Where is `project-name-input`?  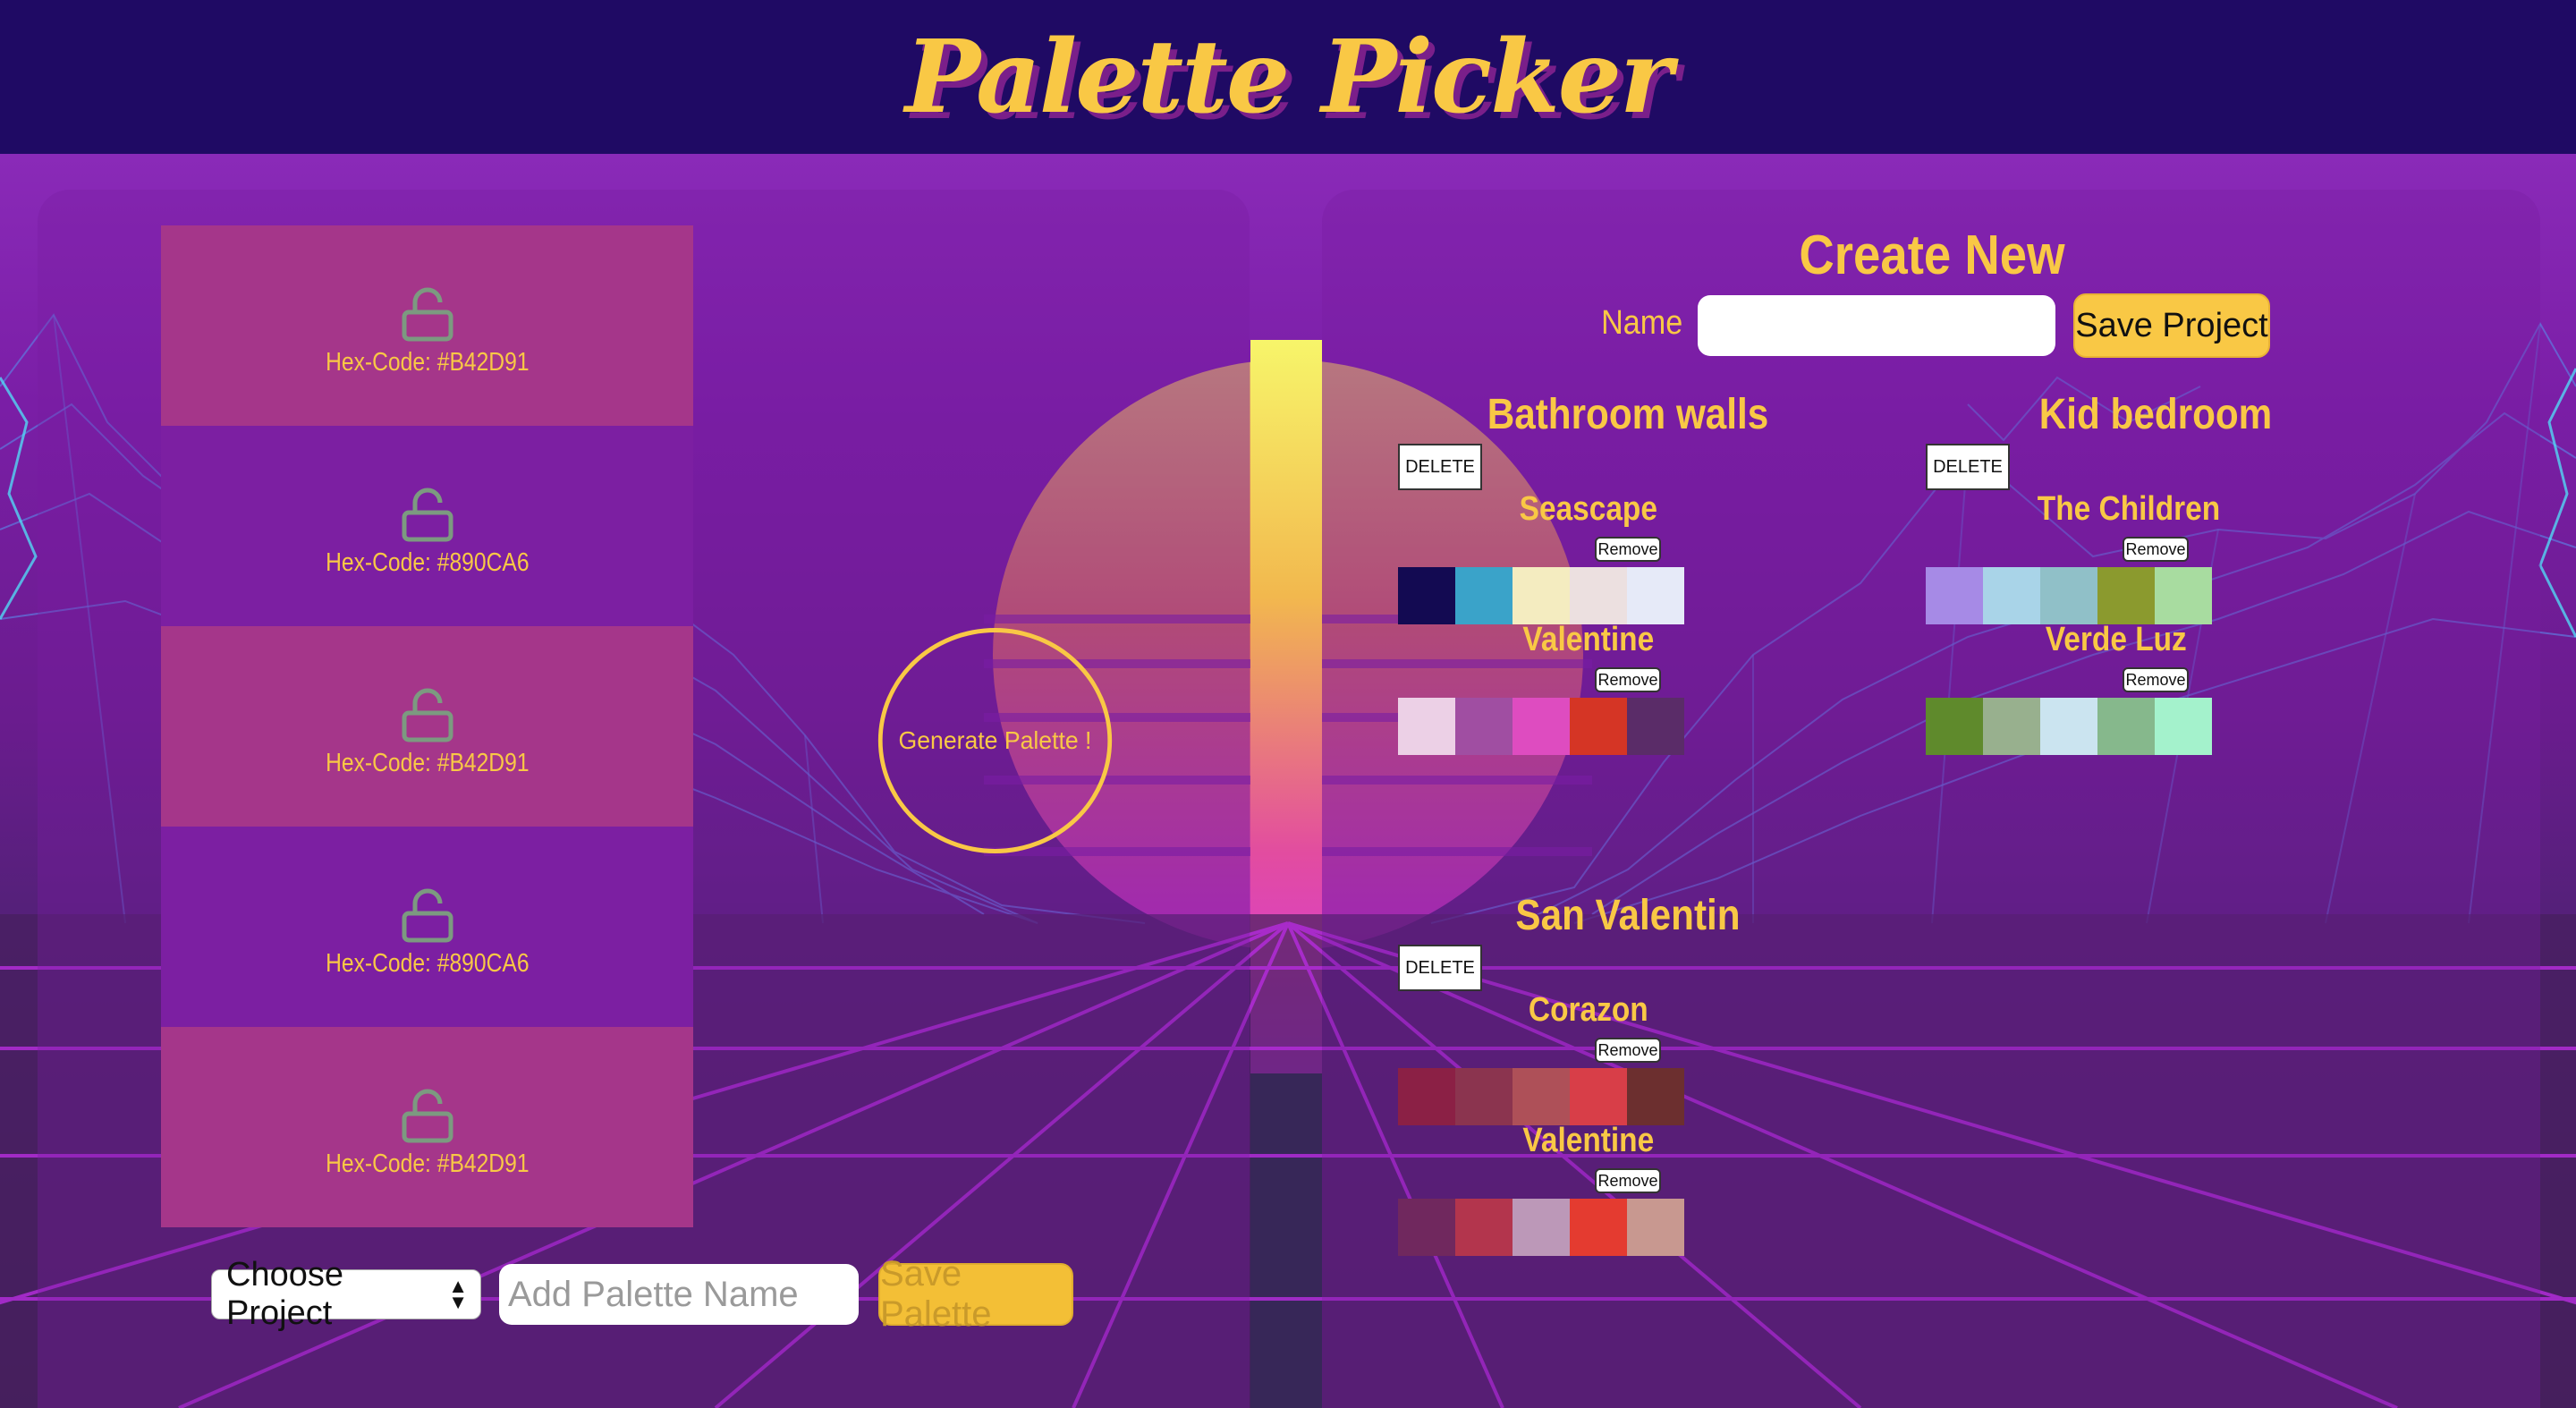 project-name-input is located at coordinates (1876, 325).